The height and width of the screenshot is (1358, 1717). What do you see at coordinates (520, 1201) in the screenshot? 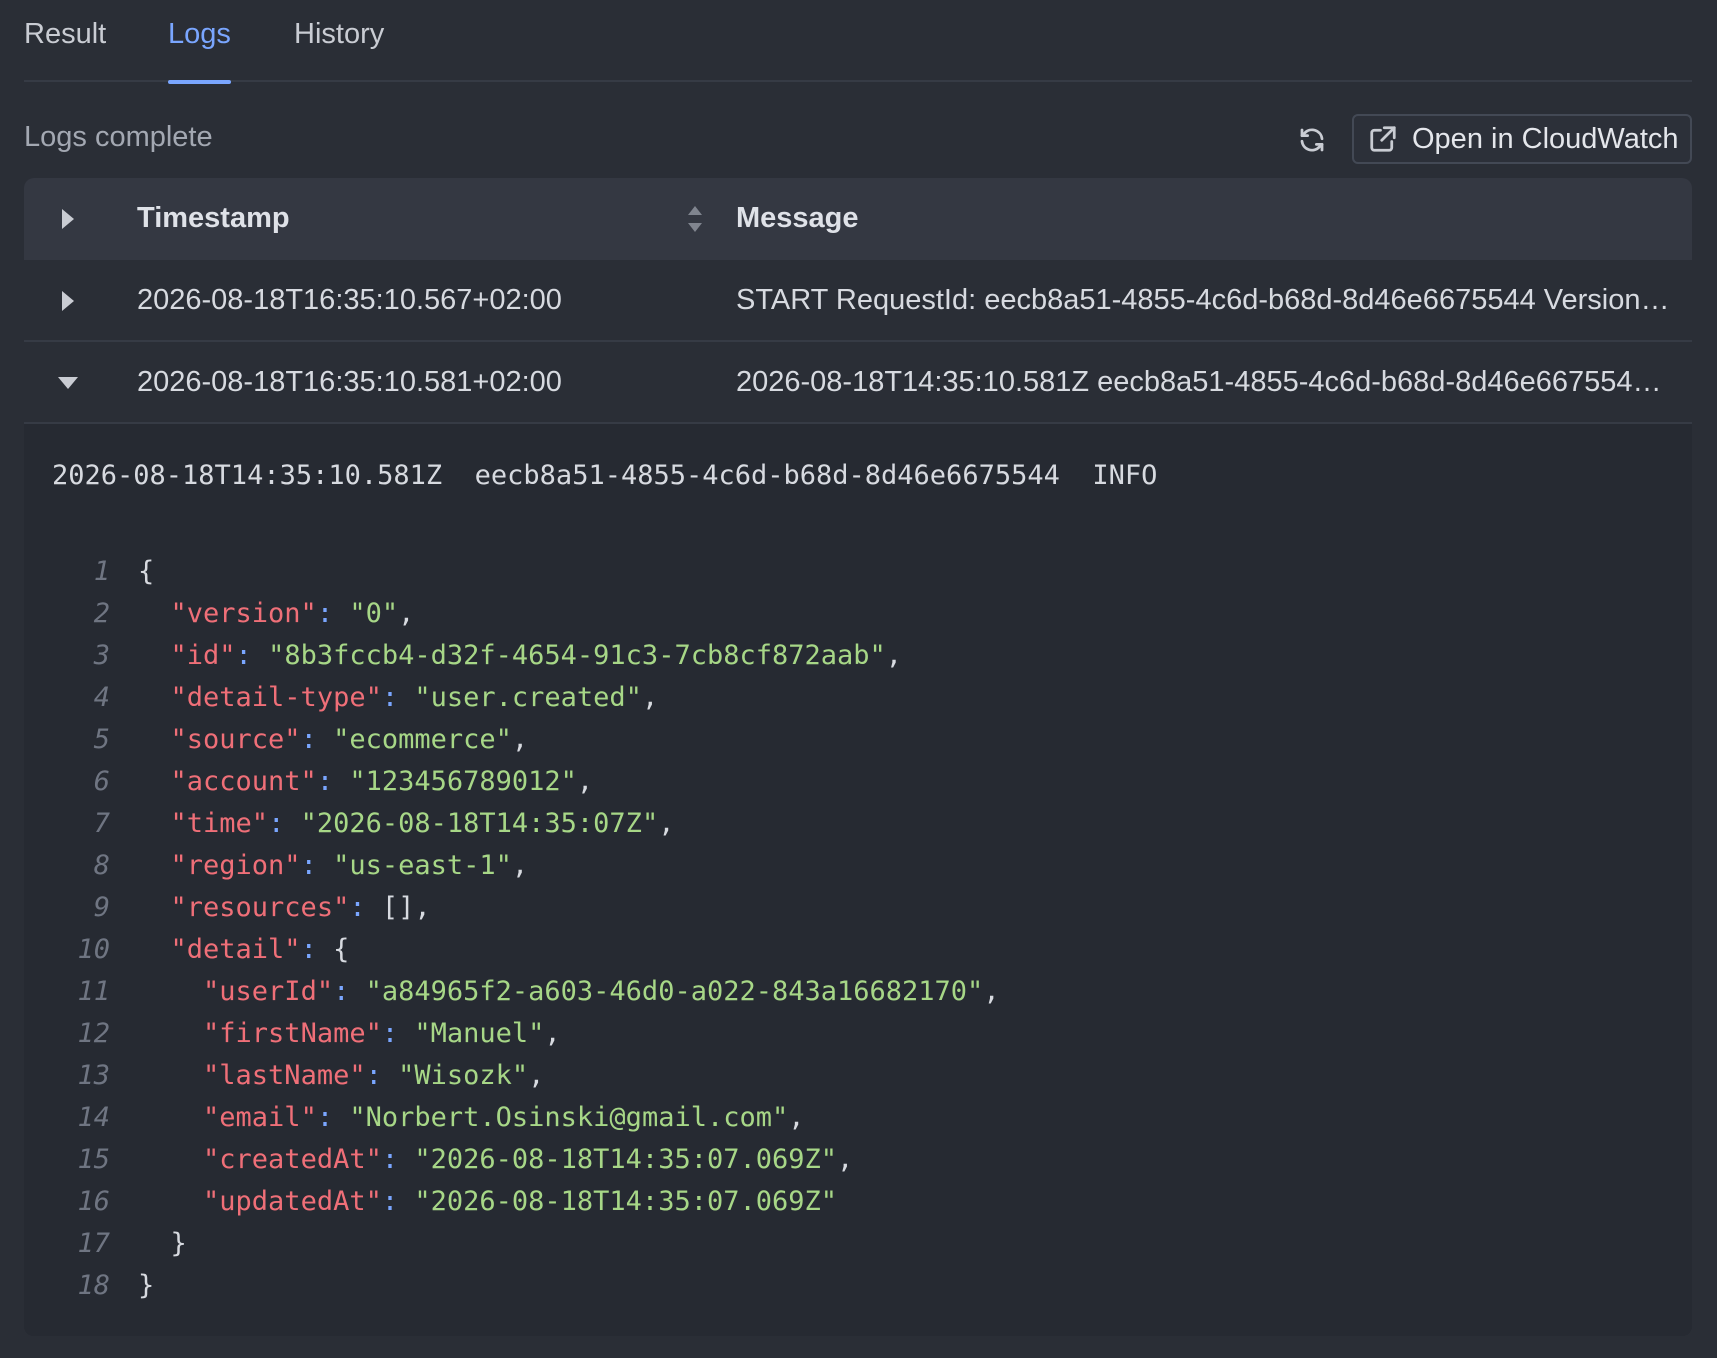
I see `code-text: "updatedAt": "2026-08-18T14:35:07.069Z"` at bounding box center [520, 1201].